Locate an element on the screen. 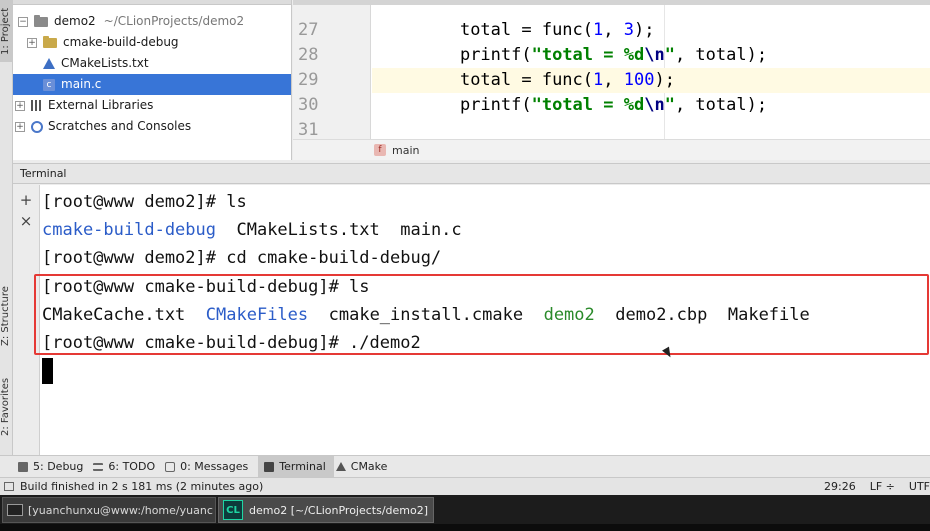 Image resolution: width=930 pixels, height=531 pixels. caret-position: 29:26 is located at coordinates (840, 486).